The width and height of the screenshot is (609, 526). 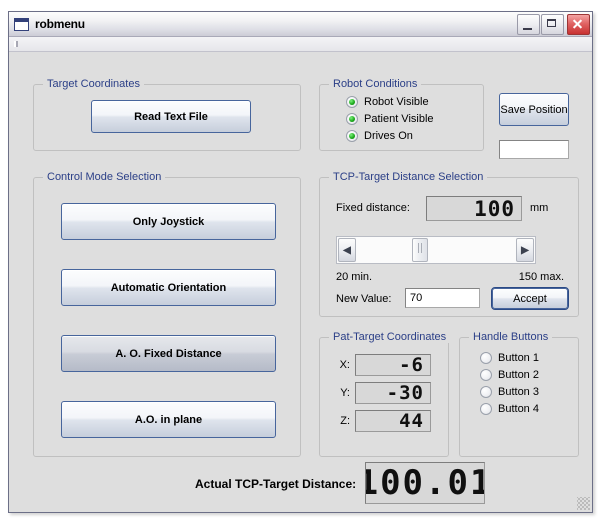 What do you see at coordinates (364, 299) in the screenshot?
I see `new-value-label: New Value:` at bounding box center [364, 299].